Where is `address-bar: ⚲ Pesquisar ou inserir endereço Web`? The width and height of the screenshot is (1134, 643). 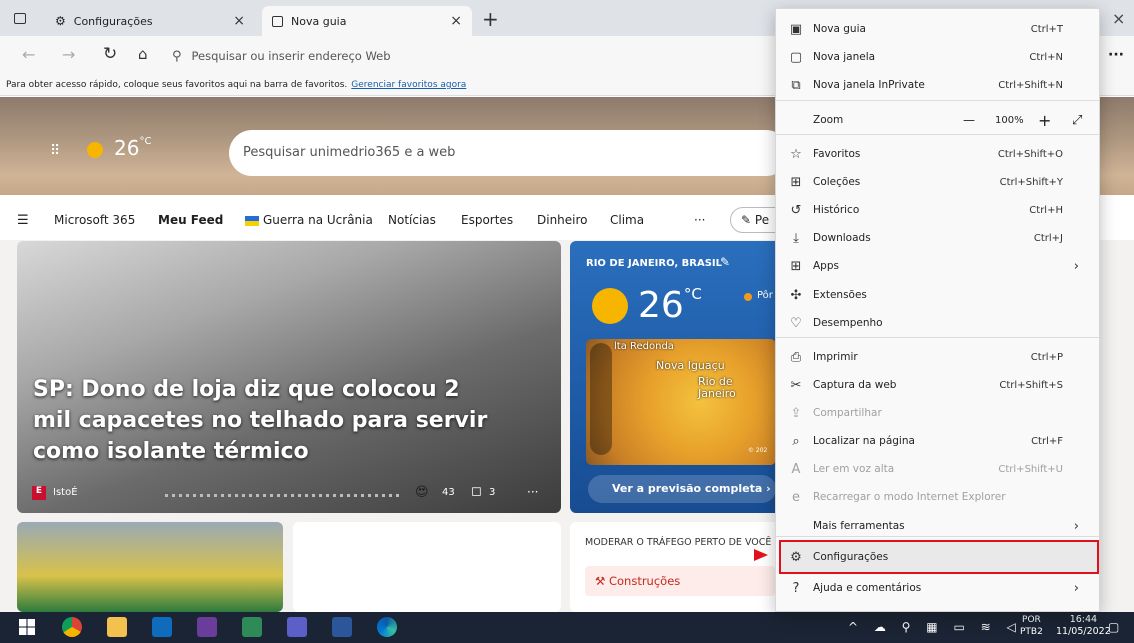
address-bar: ⚲ Pesquisar ou inserir endereço Web is located at coordinates (482, 56).